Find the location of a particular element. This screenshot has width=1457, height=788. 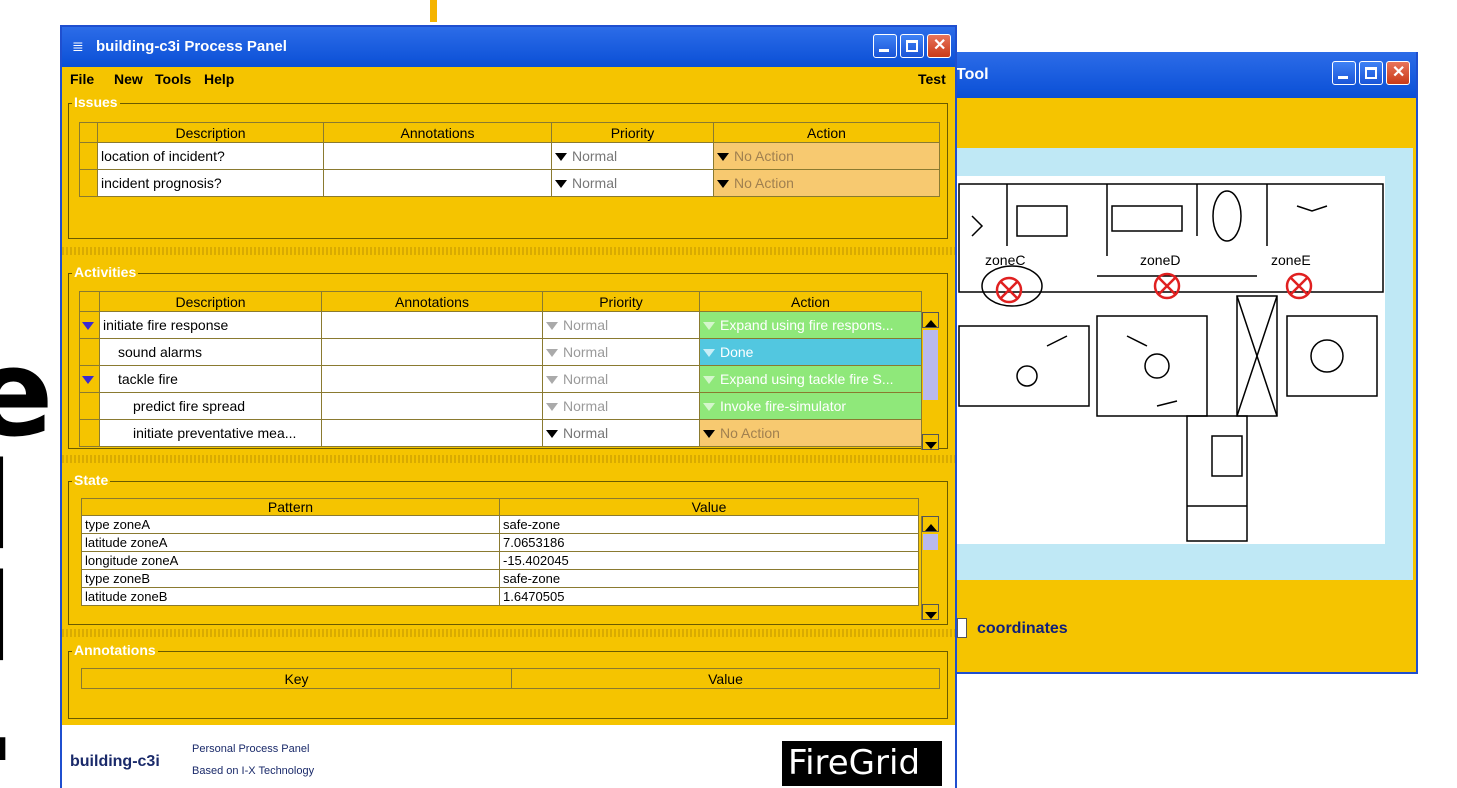

table-row: longitude zoneA -15.402045 is located at coordinates (500, 560).